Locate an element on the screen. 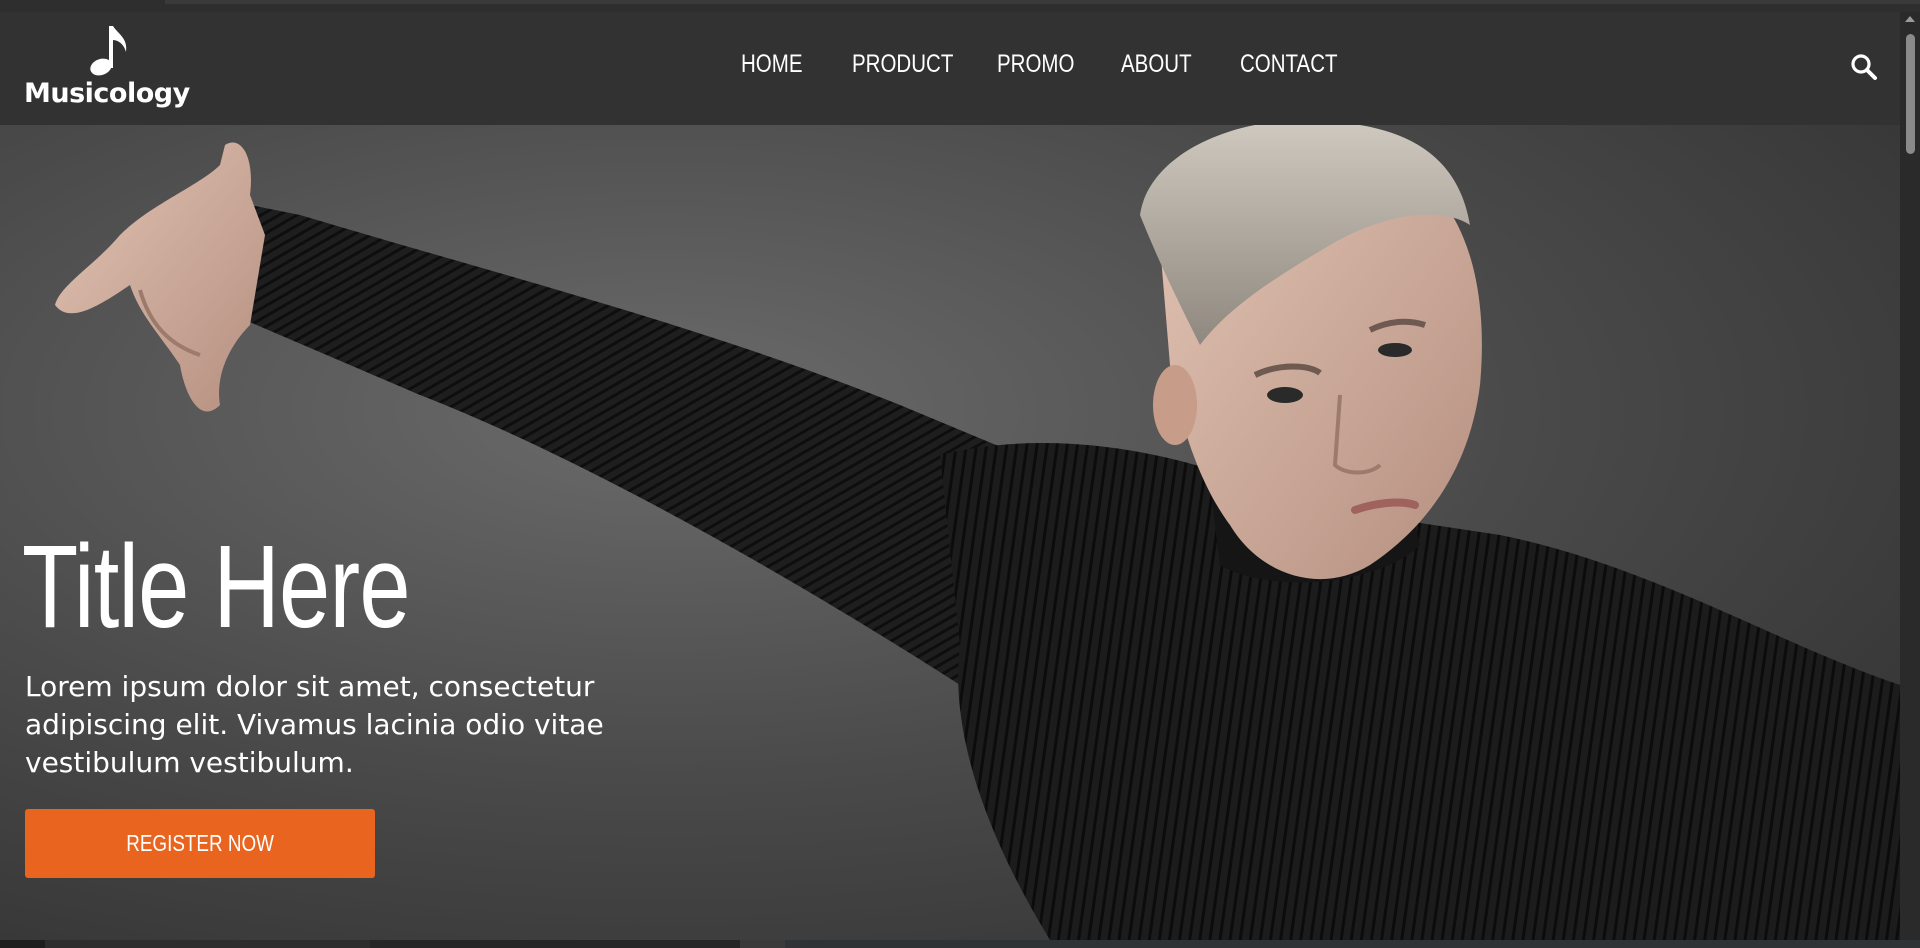  nav-item-product: PRODUCT is located at coordinates (902, 64).